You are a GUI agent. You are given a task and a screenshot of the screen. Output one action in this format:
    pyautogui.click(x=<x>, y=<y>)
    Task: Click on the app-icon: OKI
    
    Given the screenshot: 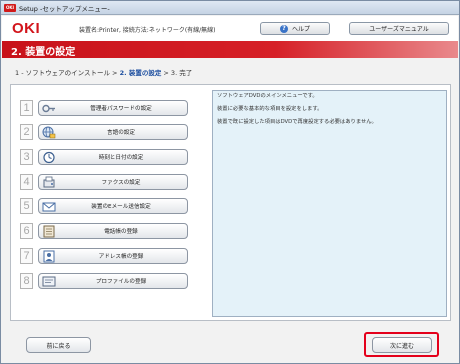 What is the action you would take?
    pyautogui.click(x=10, y=7)
    